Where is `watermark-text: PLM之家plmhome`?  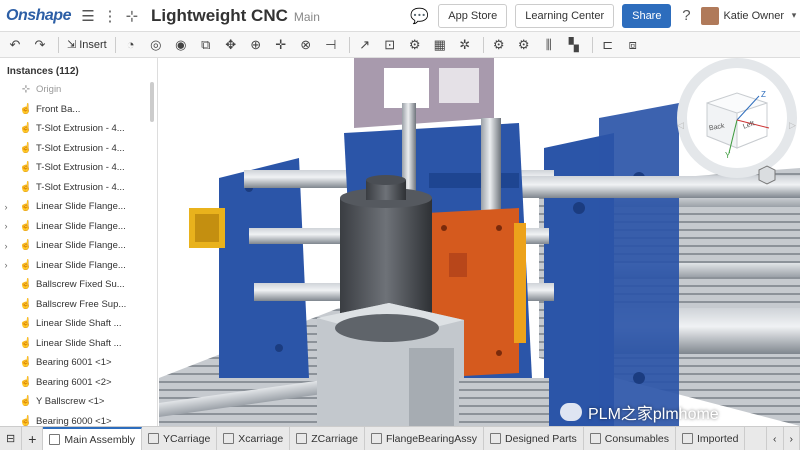
watermark-text: PLM之家plmhome is located at coordinates (653, 414).